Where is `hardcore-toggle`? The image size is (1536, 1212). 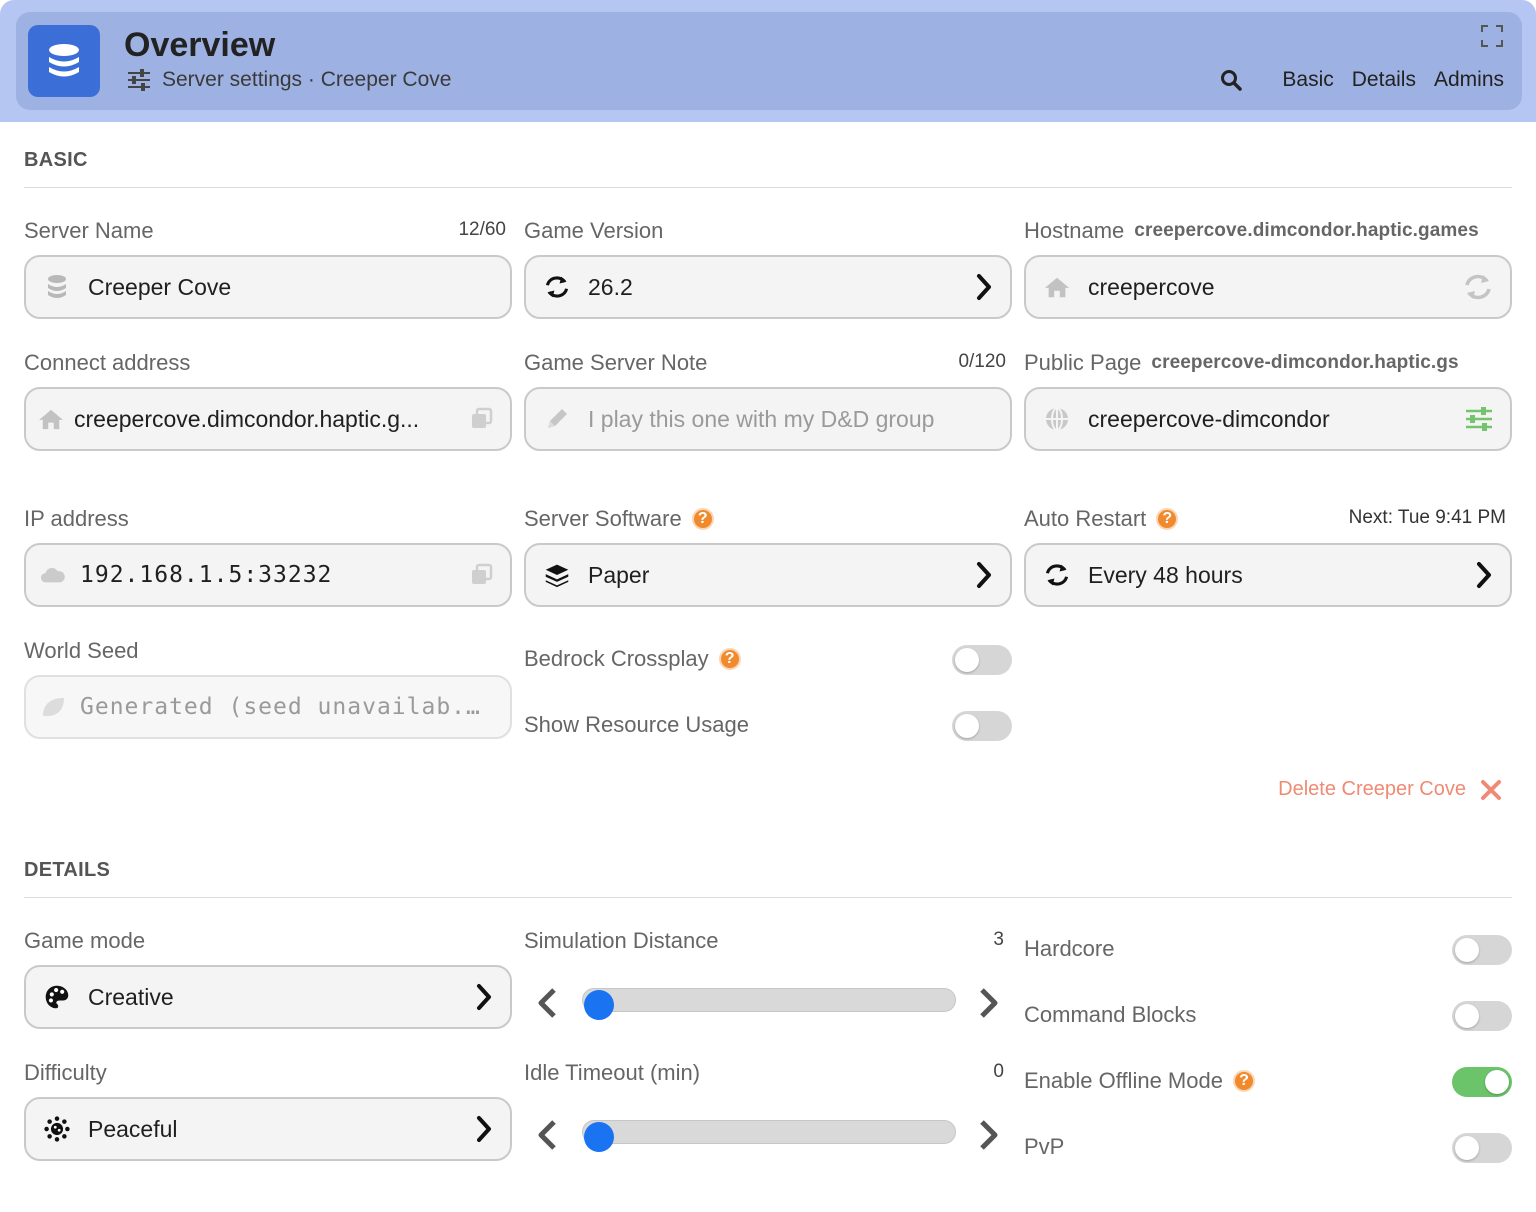 hardcore-toggle is located at coordinates (1482, 950).